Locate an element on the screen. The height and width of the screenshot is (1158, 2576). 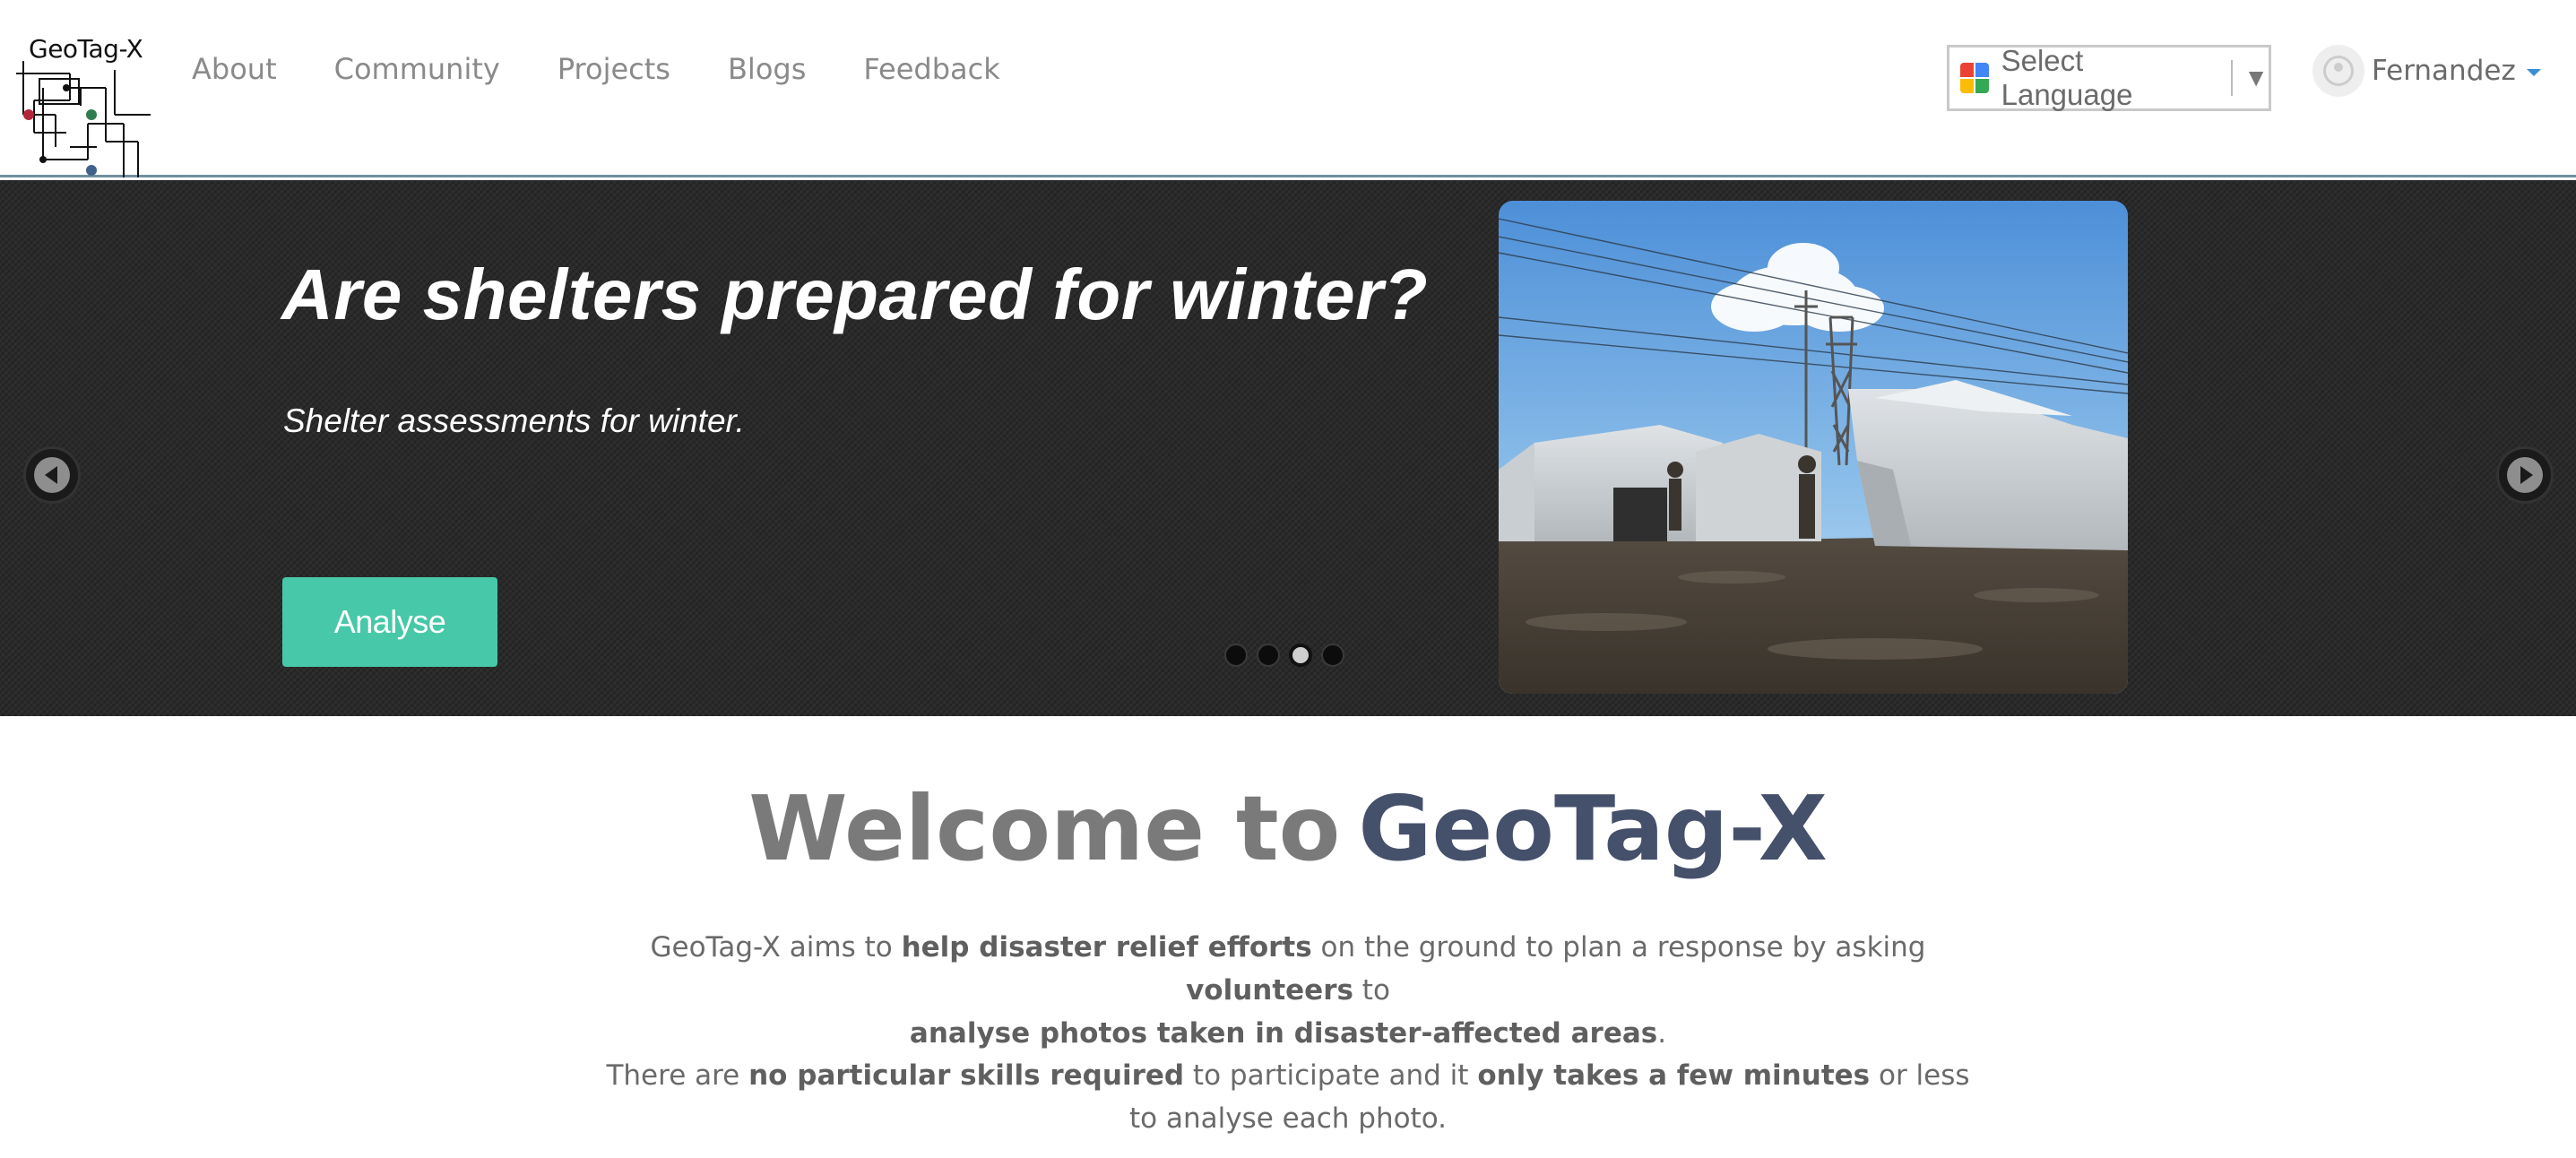
slide-subtitle: Shelter assessments for winter. is located at coordinates (514, 421).